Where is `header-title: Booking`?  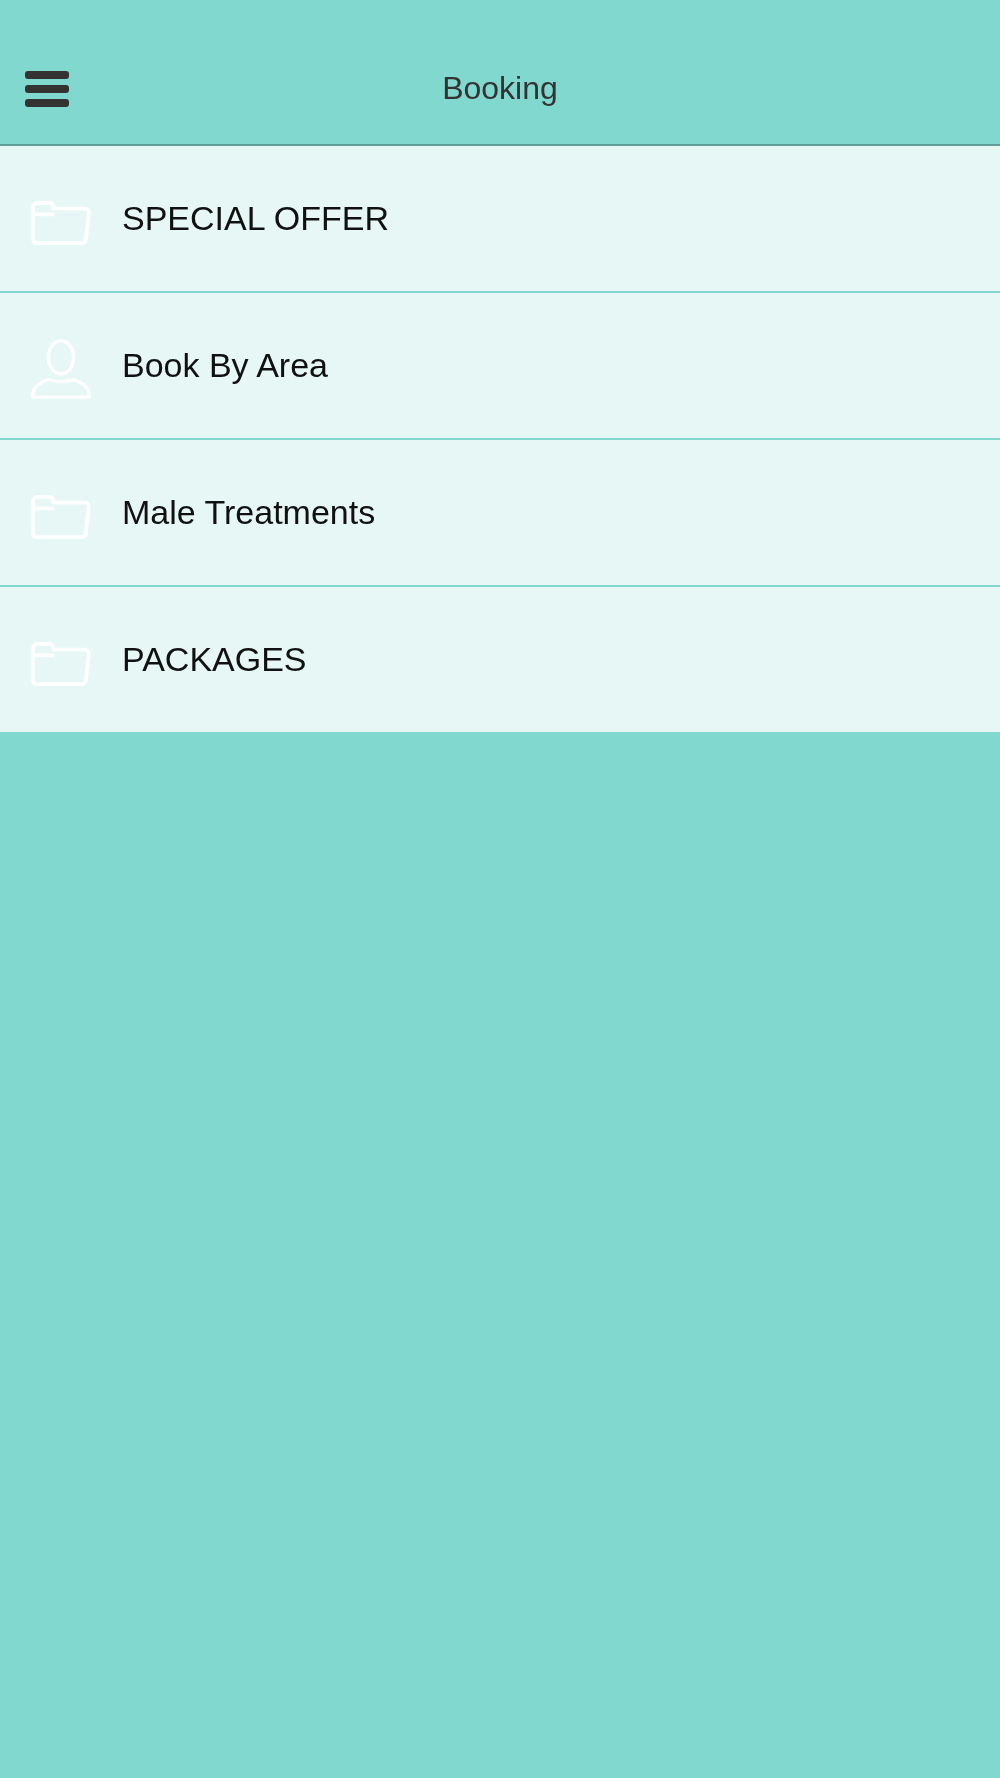
header-title: Booking is located at coordinates (500, 88).